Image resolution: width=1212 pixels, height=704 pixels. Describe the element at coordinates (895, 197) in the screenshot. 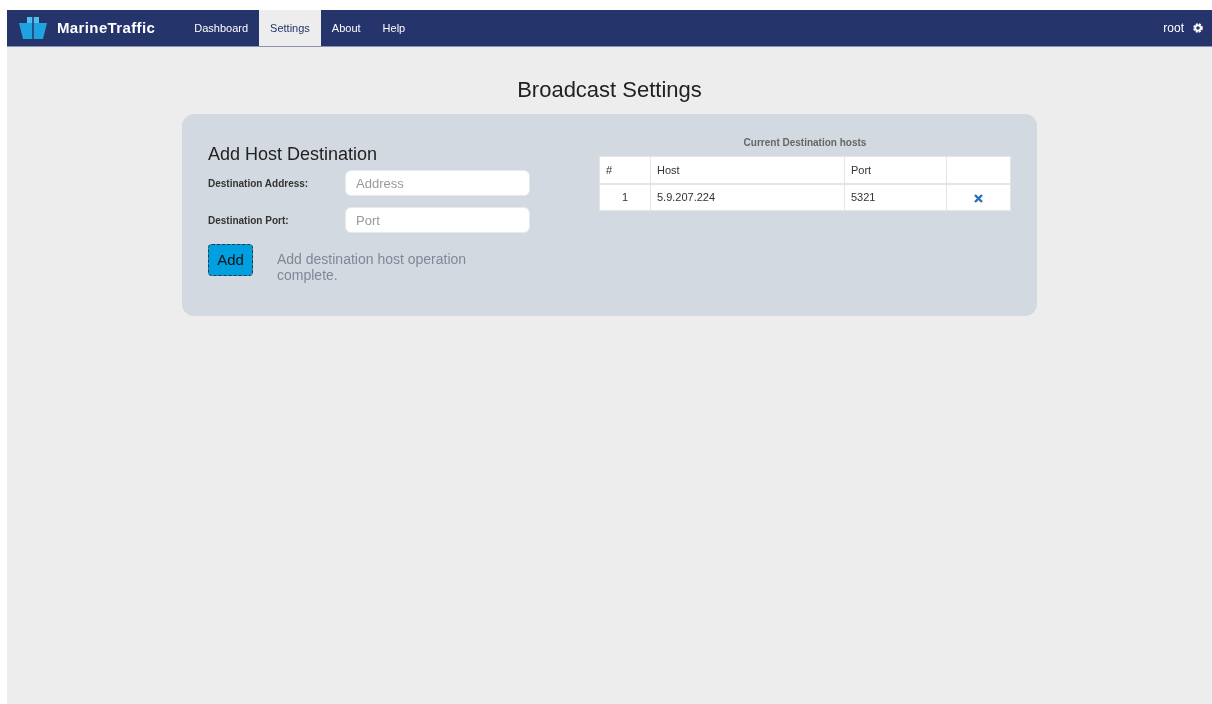

I see `table-cell: 5321` at that location.